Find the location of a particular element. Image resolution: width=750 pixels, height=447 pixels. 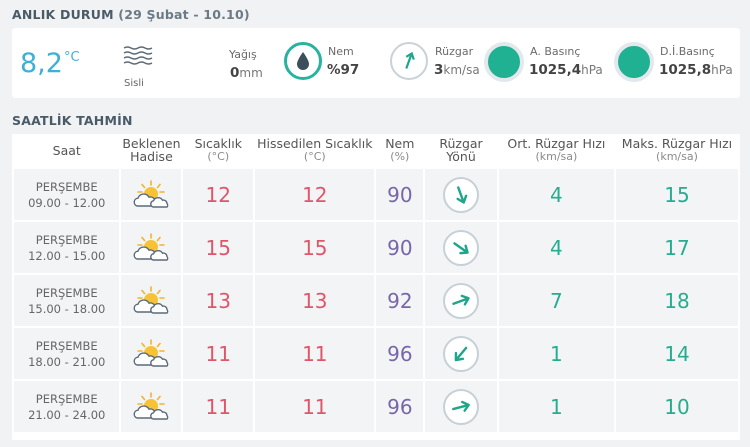

forecast-time-cell: PERŞEMBE 15.00 - 18.00 is located at coordinates (67, 300).